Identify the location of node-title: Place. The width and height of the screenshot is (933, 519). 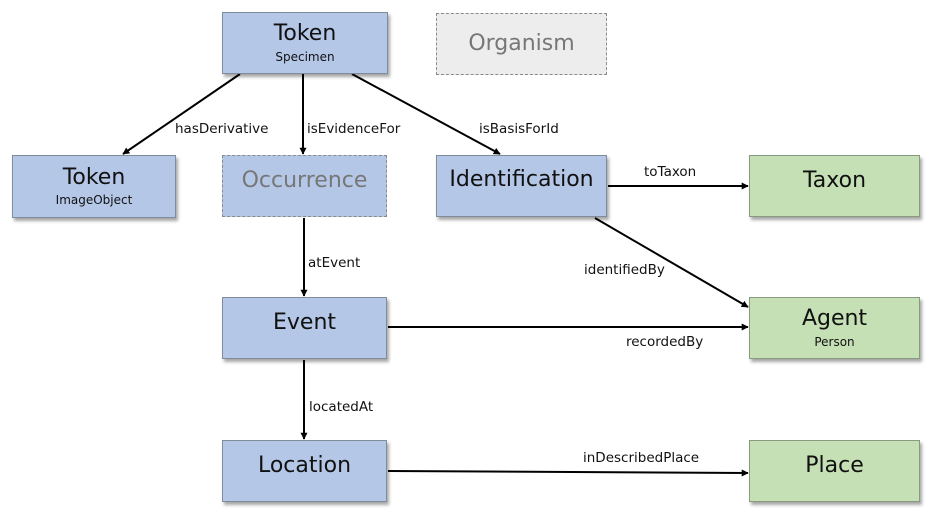
(834, 465).